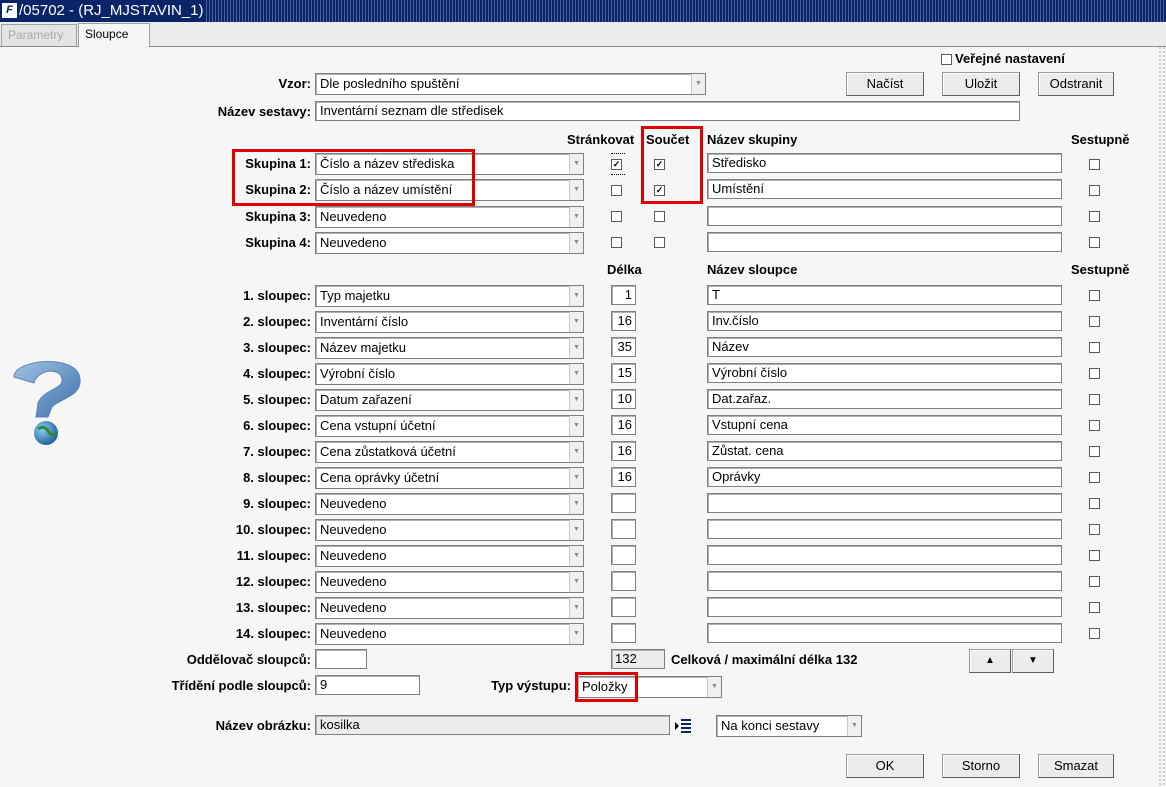 This screenshot has height=787, width=1166. Describe the element at coordinates (884, 216) in the screenshot. I see `group-3-name-input` at that location.